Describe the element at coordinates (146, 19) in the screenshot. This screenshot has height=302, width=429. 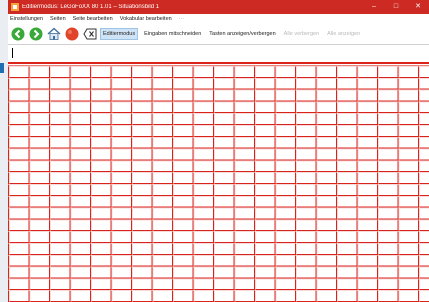
I see `menu-vokabular-bearbeiten: Vokabular bearbeiten` at that location.